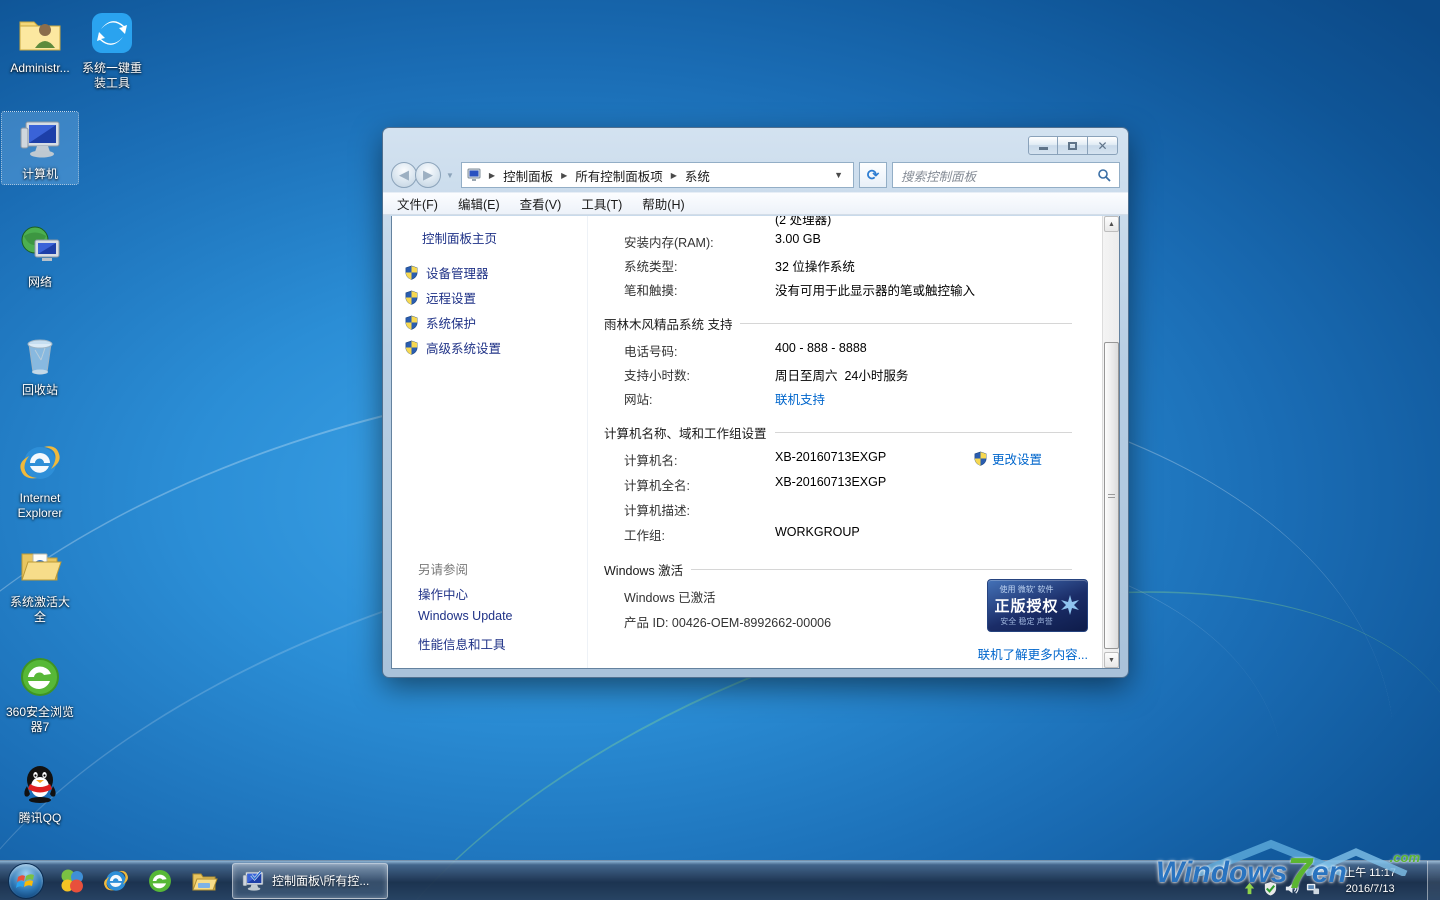  Describe the element at coordinates (651, 267) in the screenshot. I see `system-type-label: 系统类型:` at that location.